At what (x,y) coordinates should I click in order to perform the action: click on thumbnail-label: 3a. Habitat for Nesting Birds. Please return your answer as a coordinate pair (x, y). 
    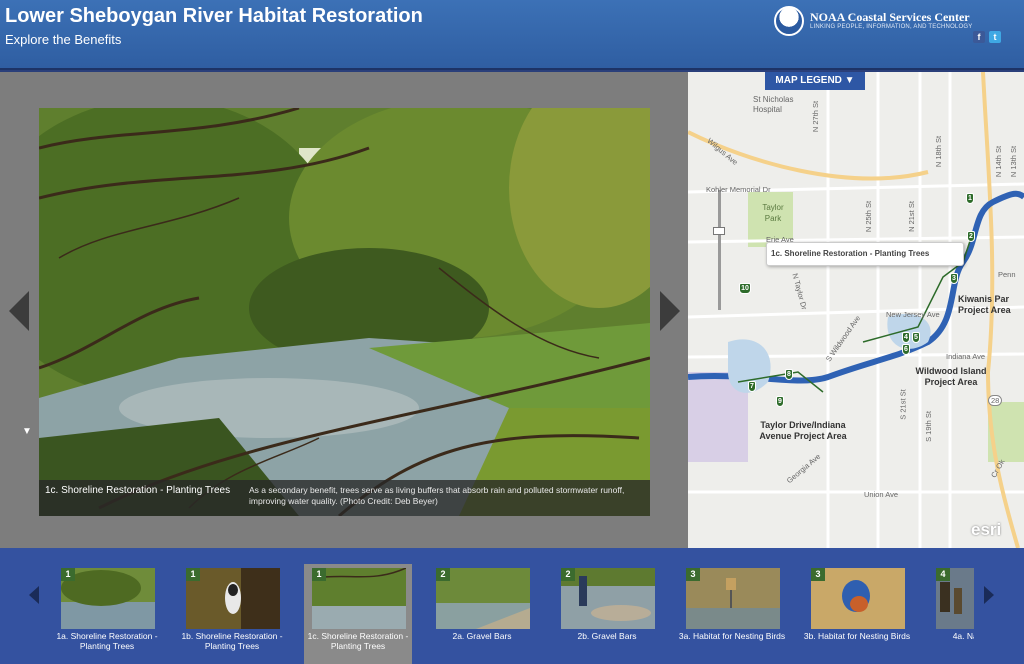
    Looking at the image, I should click on (732, 636).